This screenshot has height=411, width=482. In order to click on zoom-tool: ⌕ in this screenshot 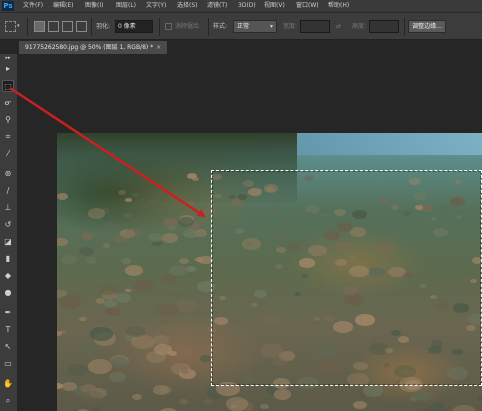, I will do `click(8, 401)`.